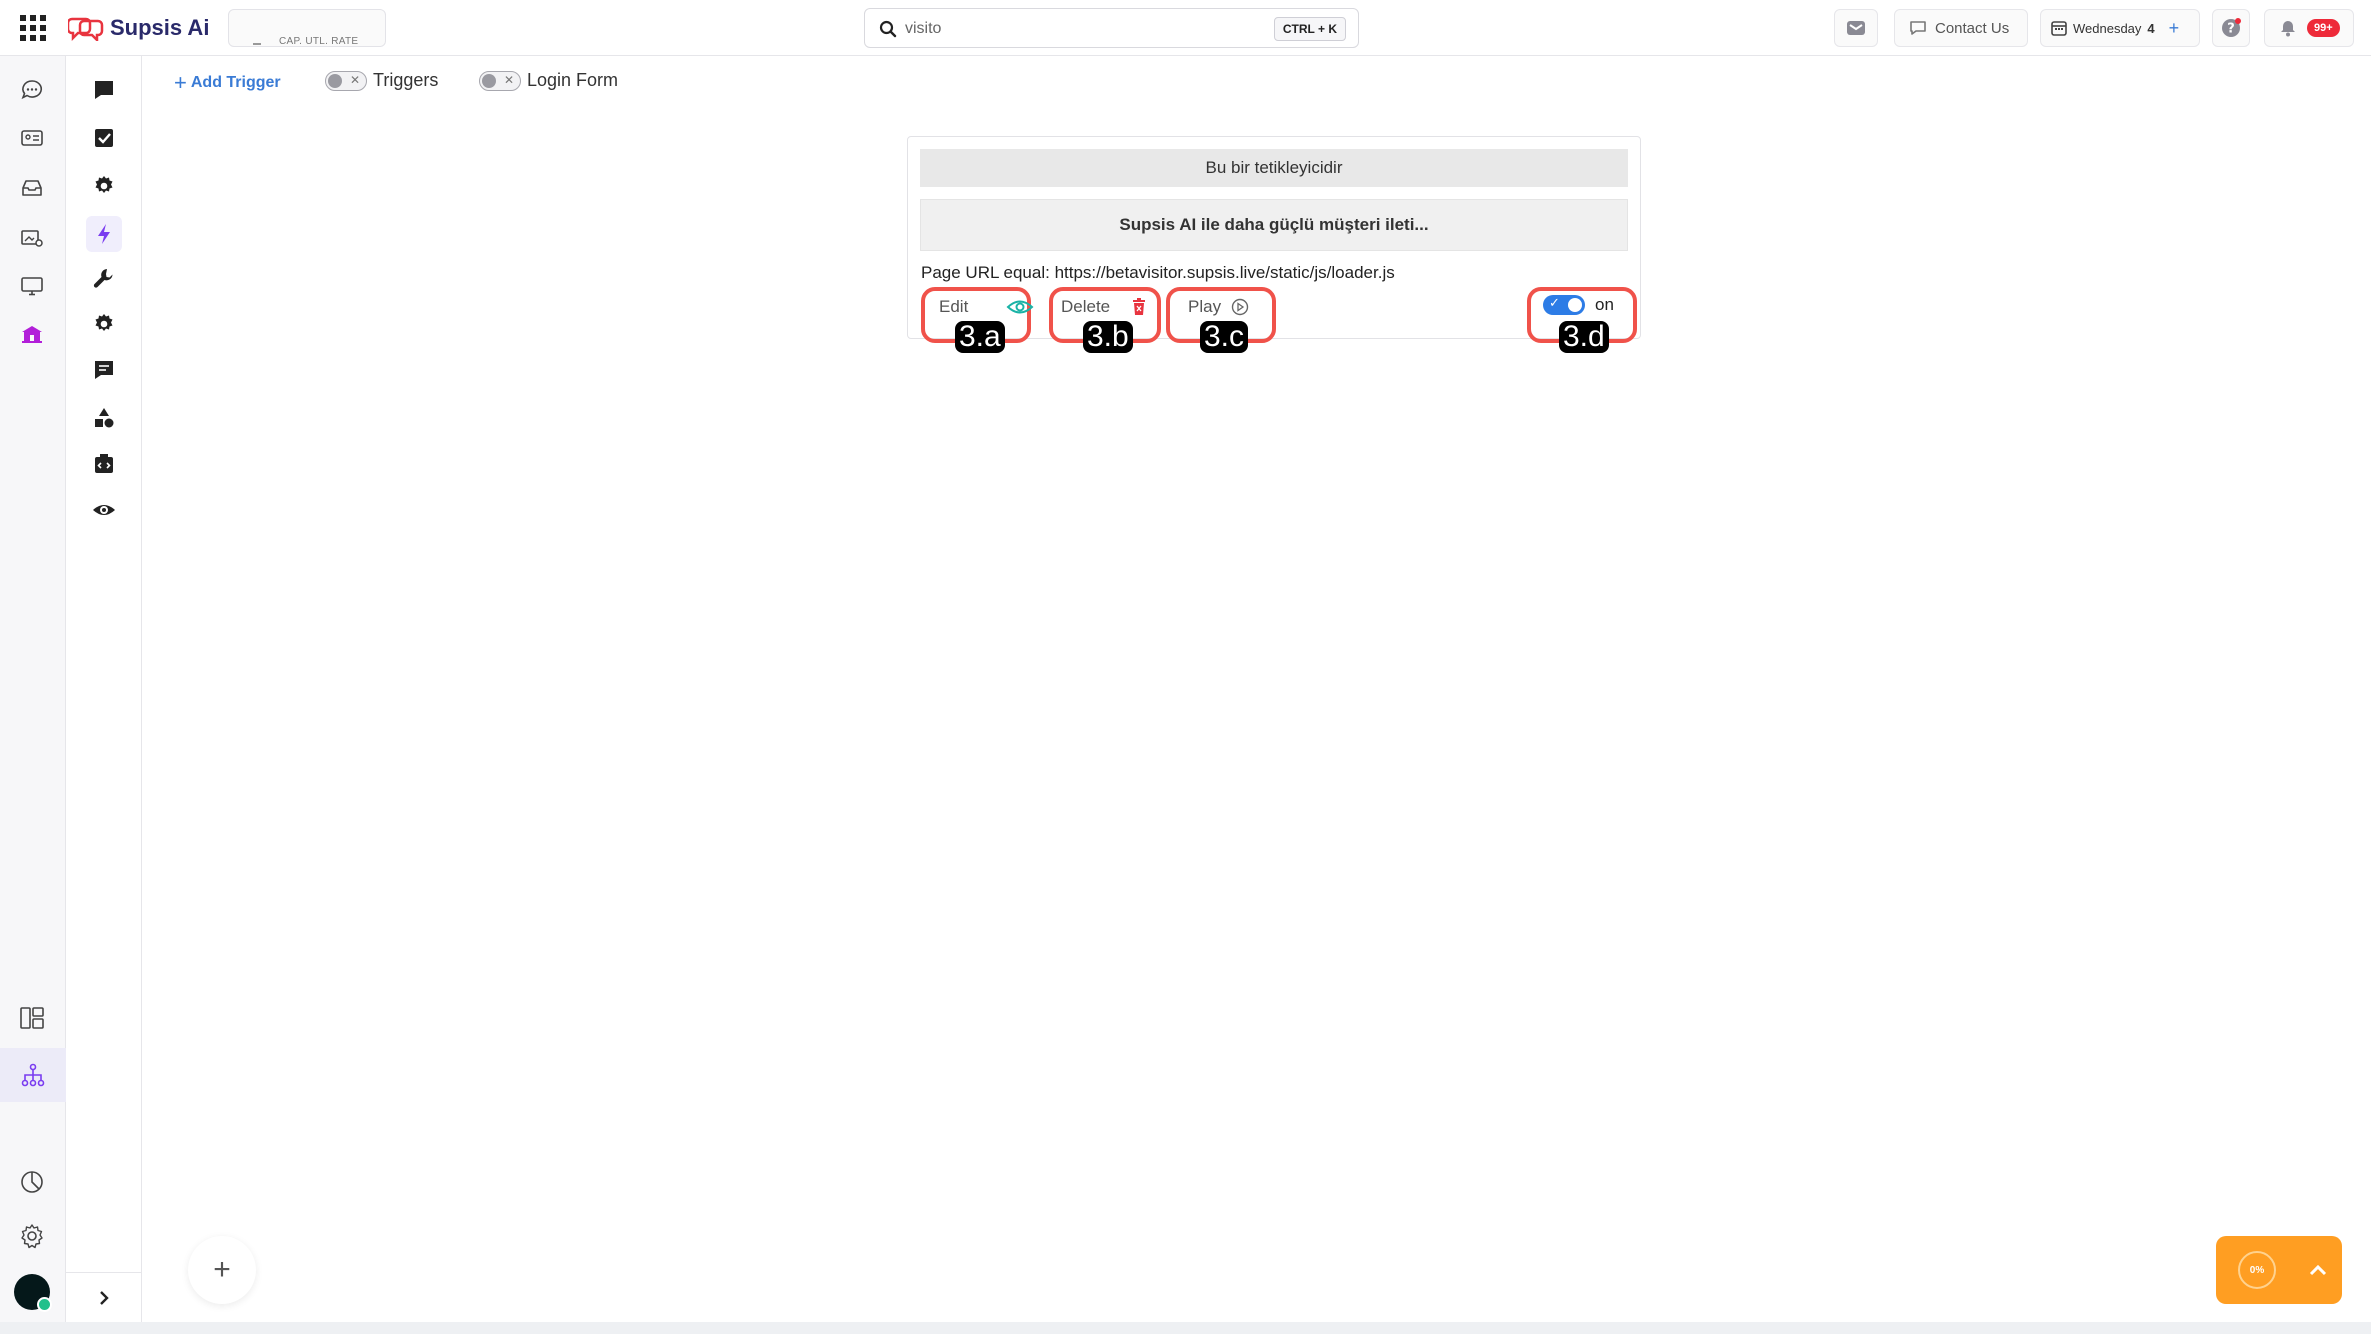 Image resolution: width=2371 pixels, height=1334 pixels. What do you see at coordinates (406, 80) in the screenshot?
I see `triggers-toggle-label: Triggers` at bounding box center [406, 80].